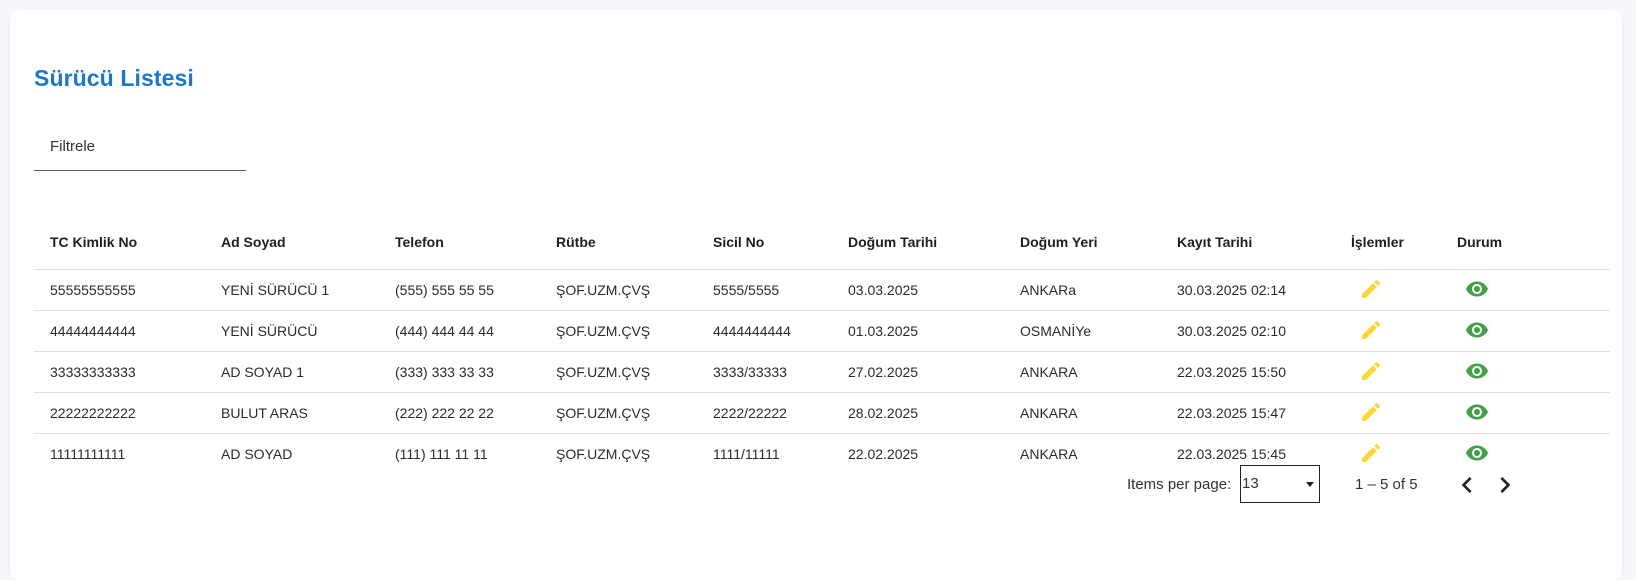  Describe the element at coordinates (119, 290) in the screenshot. I see `cell-tc: 55555555555` at that location.